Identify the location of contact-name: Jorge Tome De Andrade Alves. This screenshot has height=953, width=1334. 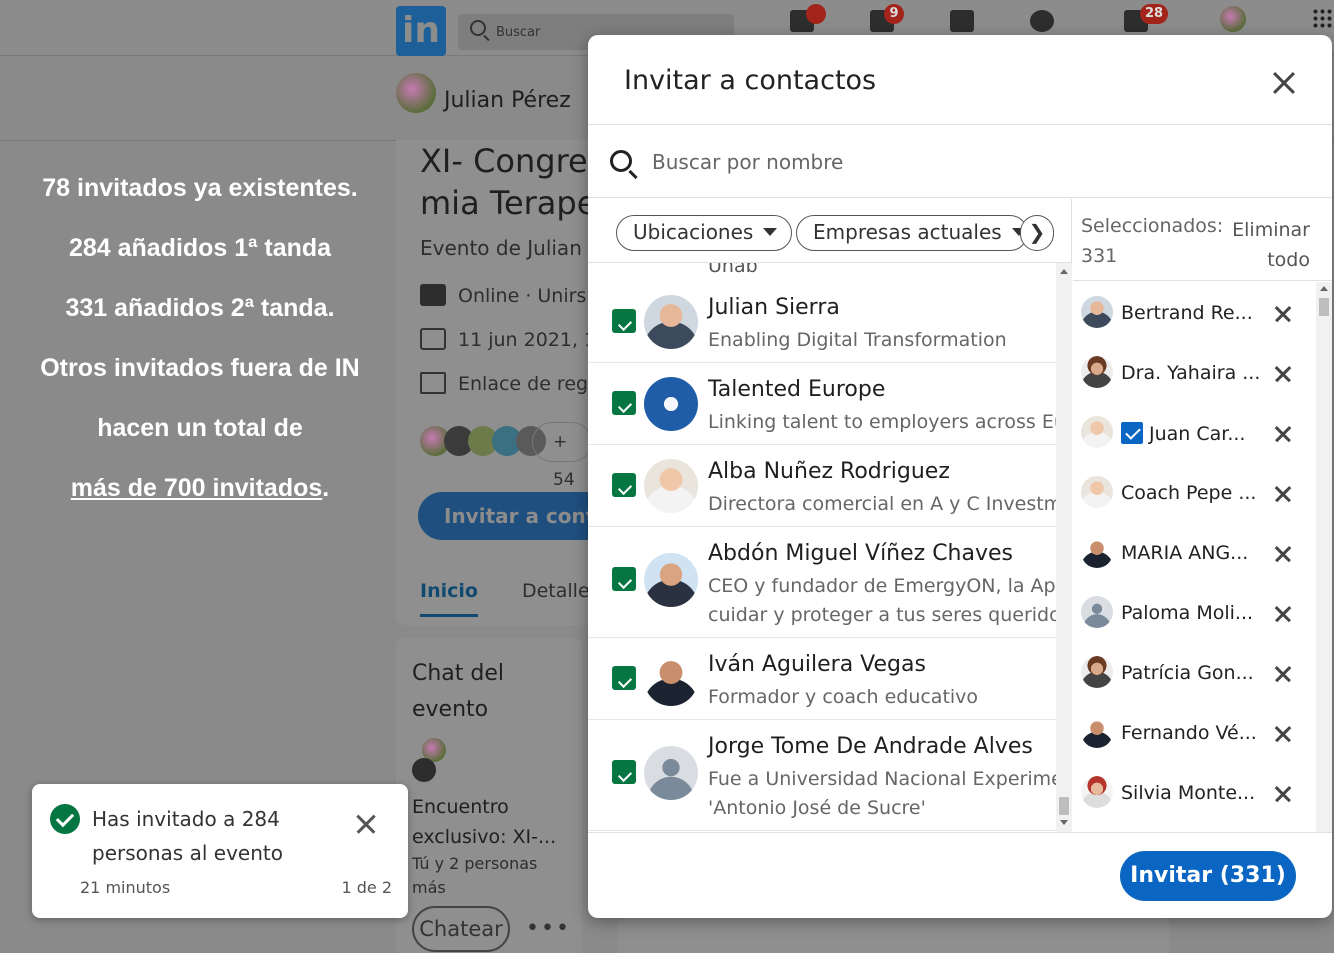
(870, 746).